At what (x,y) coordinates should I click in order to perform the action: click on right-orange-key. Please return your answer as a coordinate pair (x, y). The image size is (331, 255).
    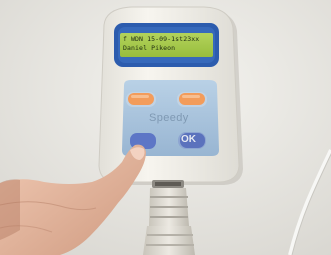
    Looking at the image, I should click on (192, 99).